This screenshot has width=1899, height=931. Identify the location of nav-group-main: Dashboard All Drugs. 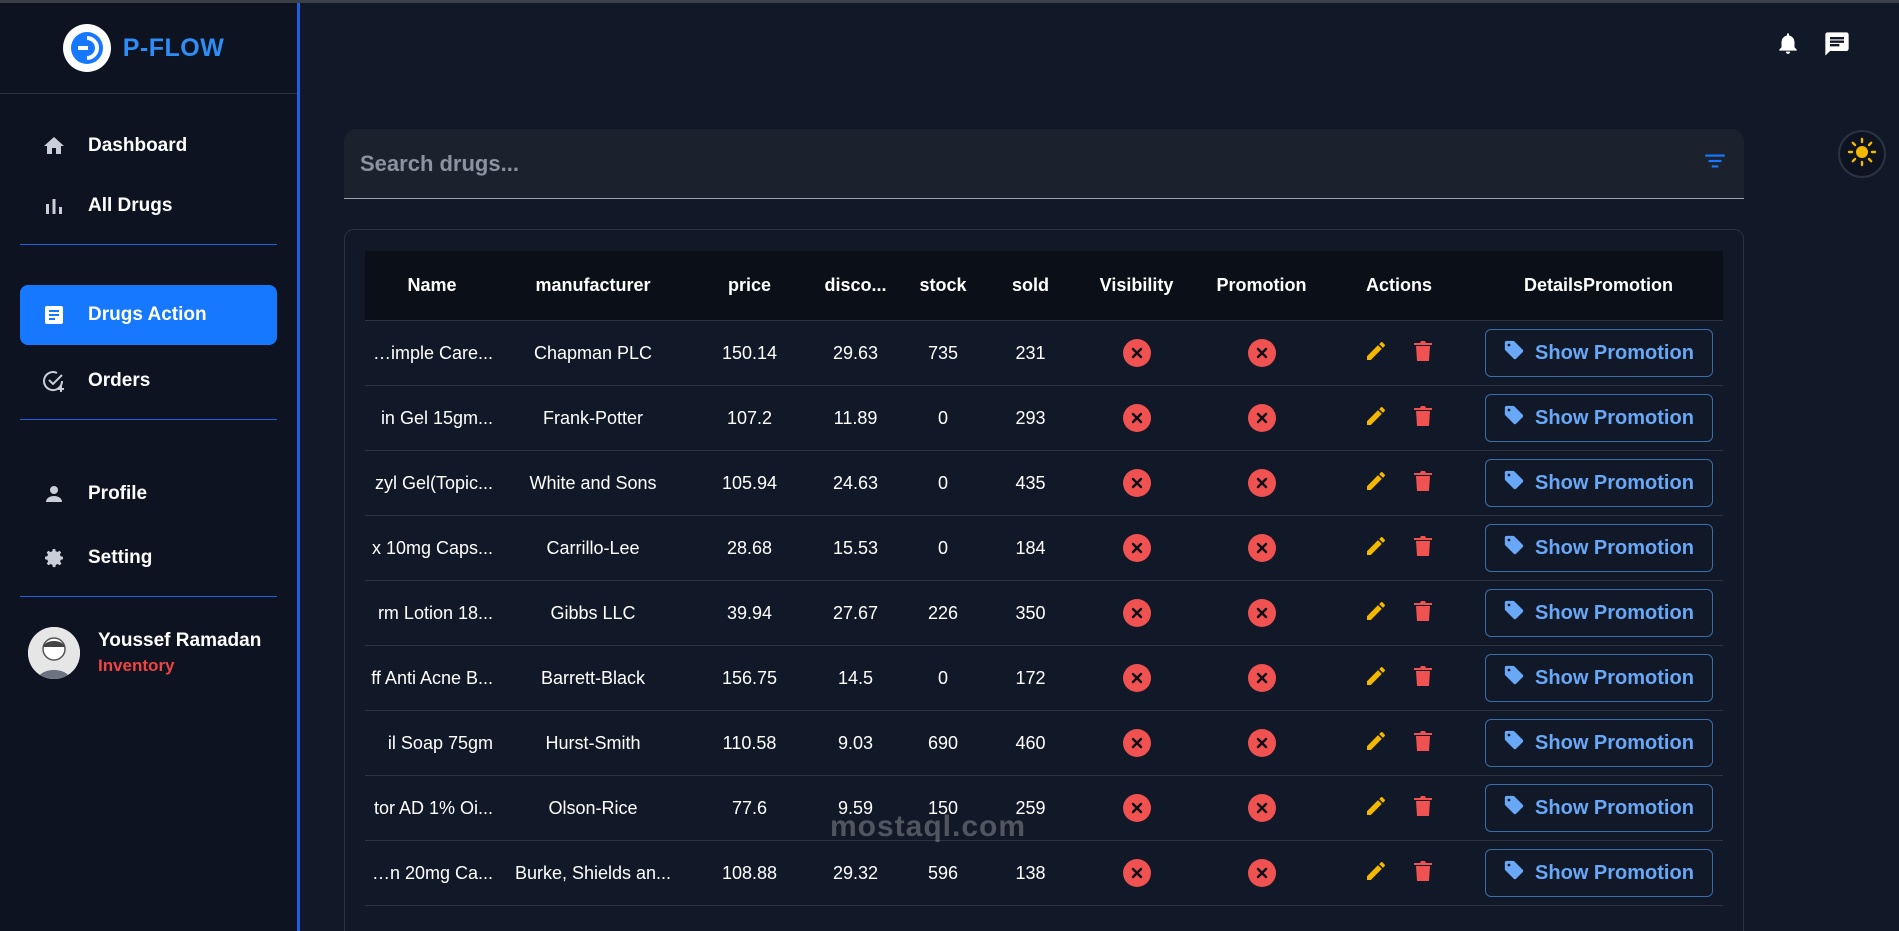
(148, 176).